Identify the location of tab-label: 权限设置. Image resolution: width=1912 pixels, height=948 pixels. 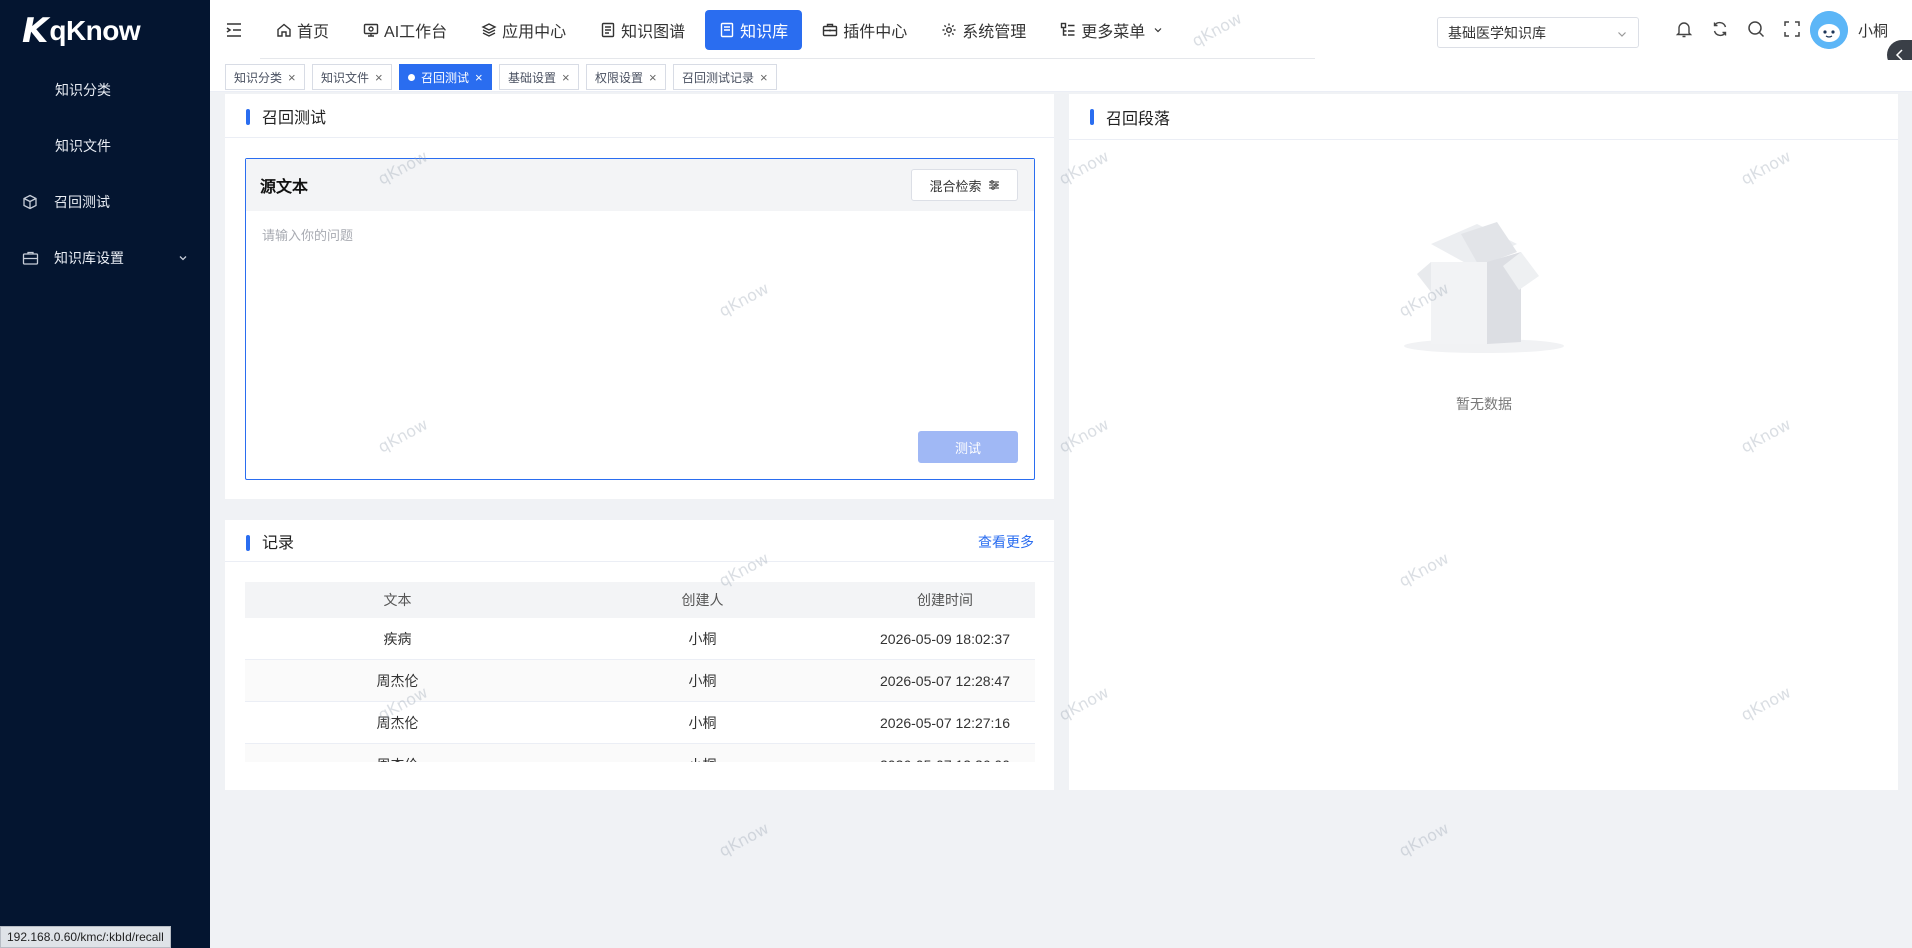
(619, 77).